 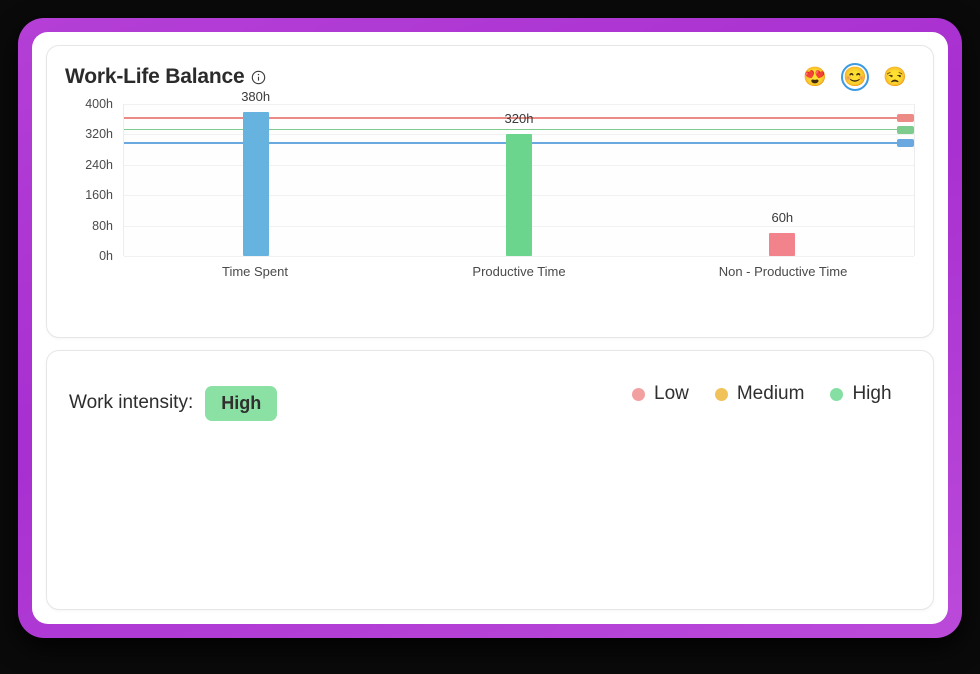 I want to click on legend-item: High, so click(x=861, y=394).